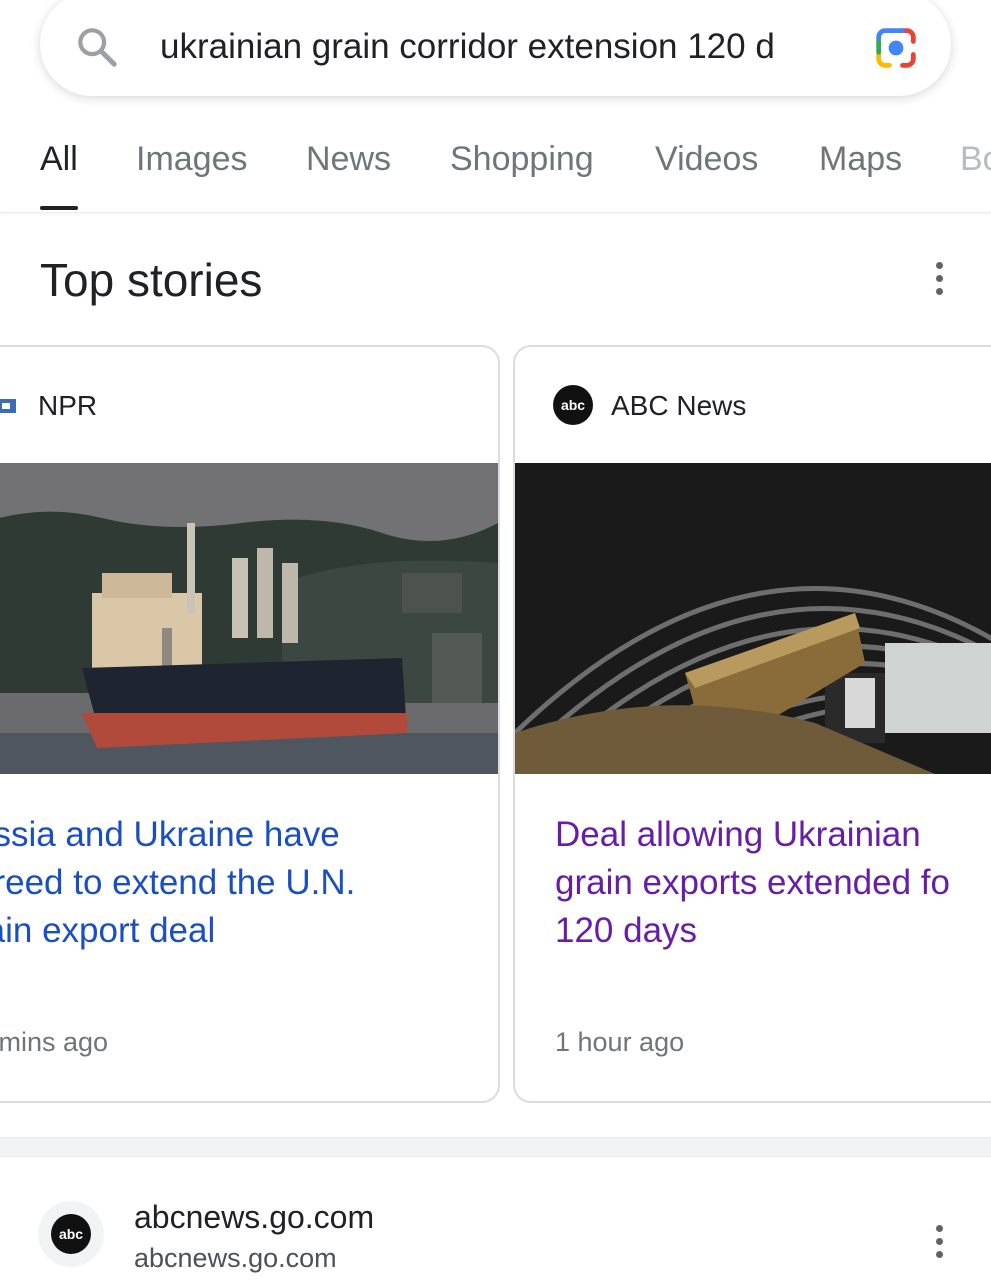  Describe the element at coordinates (679, 405) in the screenshot. I see `story-source: ABC News` at that location.